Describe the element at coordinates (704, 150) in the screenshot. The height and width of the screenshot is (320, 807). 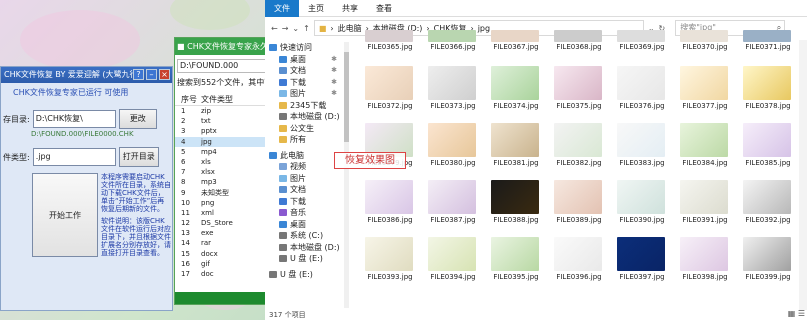
I see `file-item: FILE0384.jpg` at that location.